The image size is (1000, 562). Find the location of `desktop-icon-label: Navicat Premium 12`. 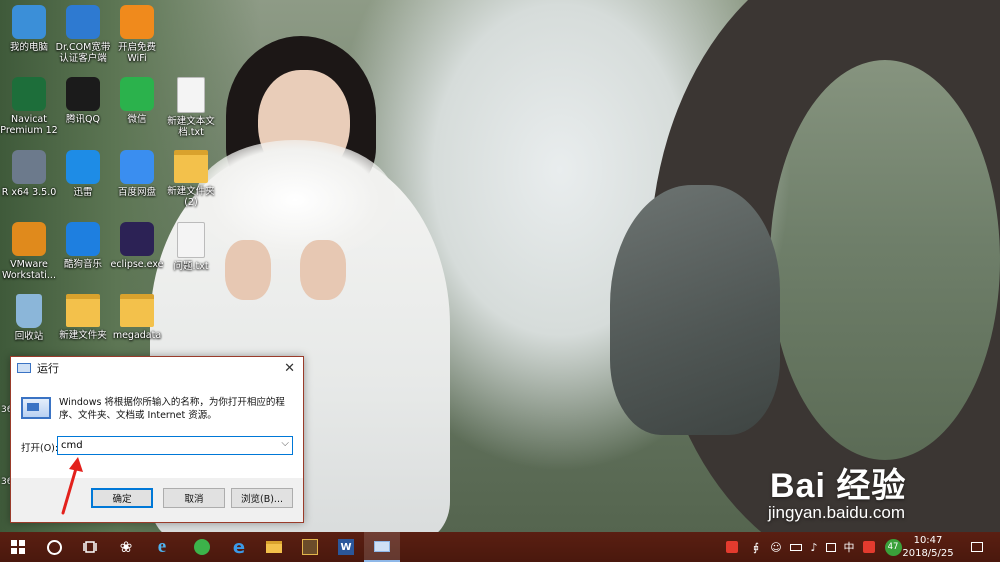

desktop-icon-label: Navicat Premium 12 is located at coordinates (29, 125).